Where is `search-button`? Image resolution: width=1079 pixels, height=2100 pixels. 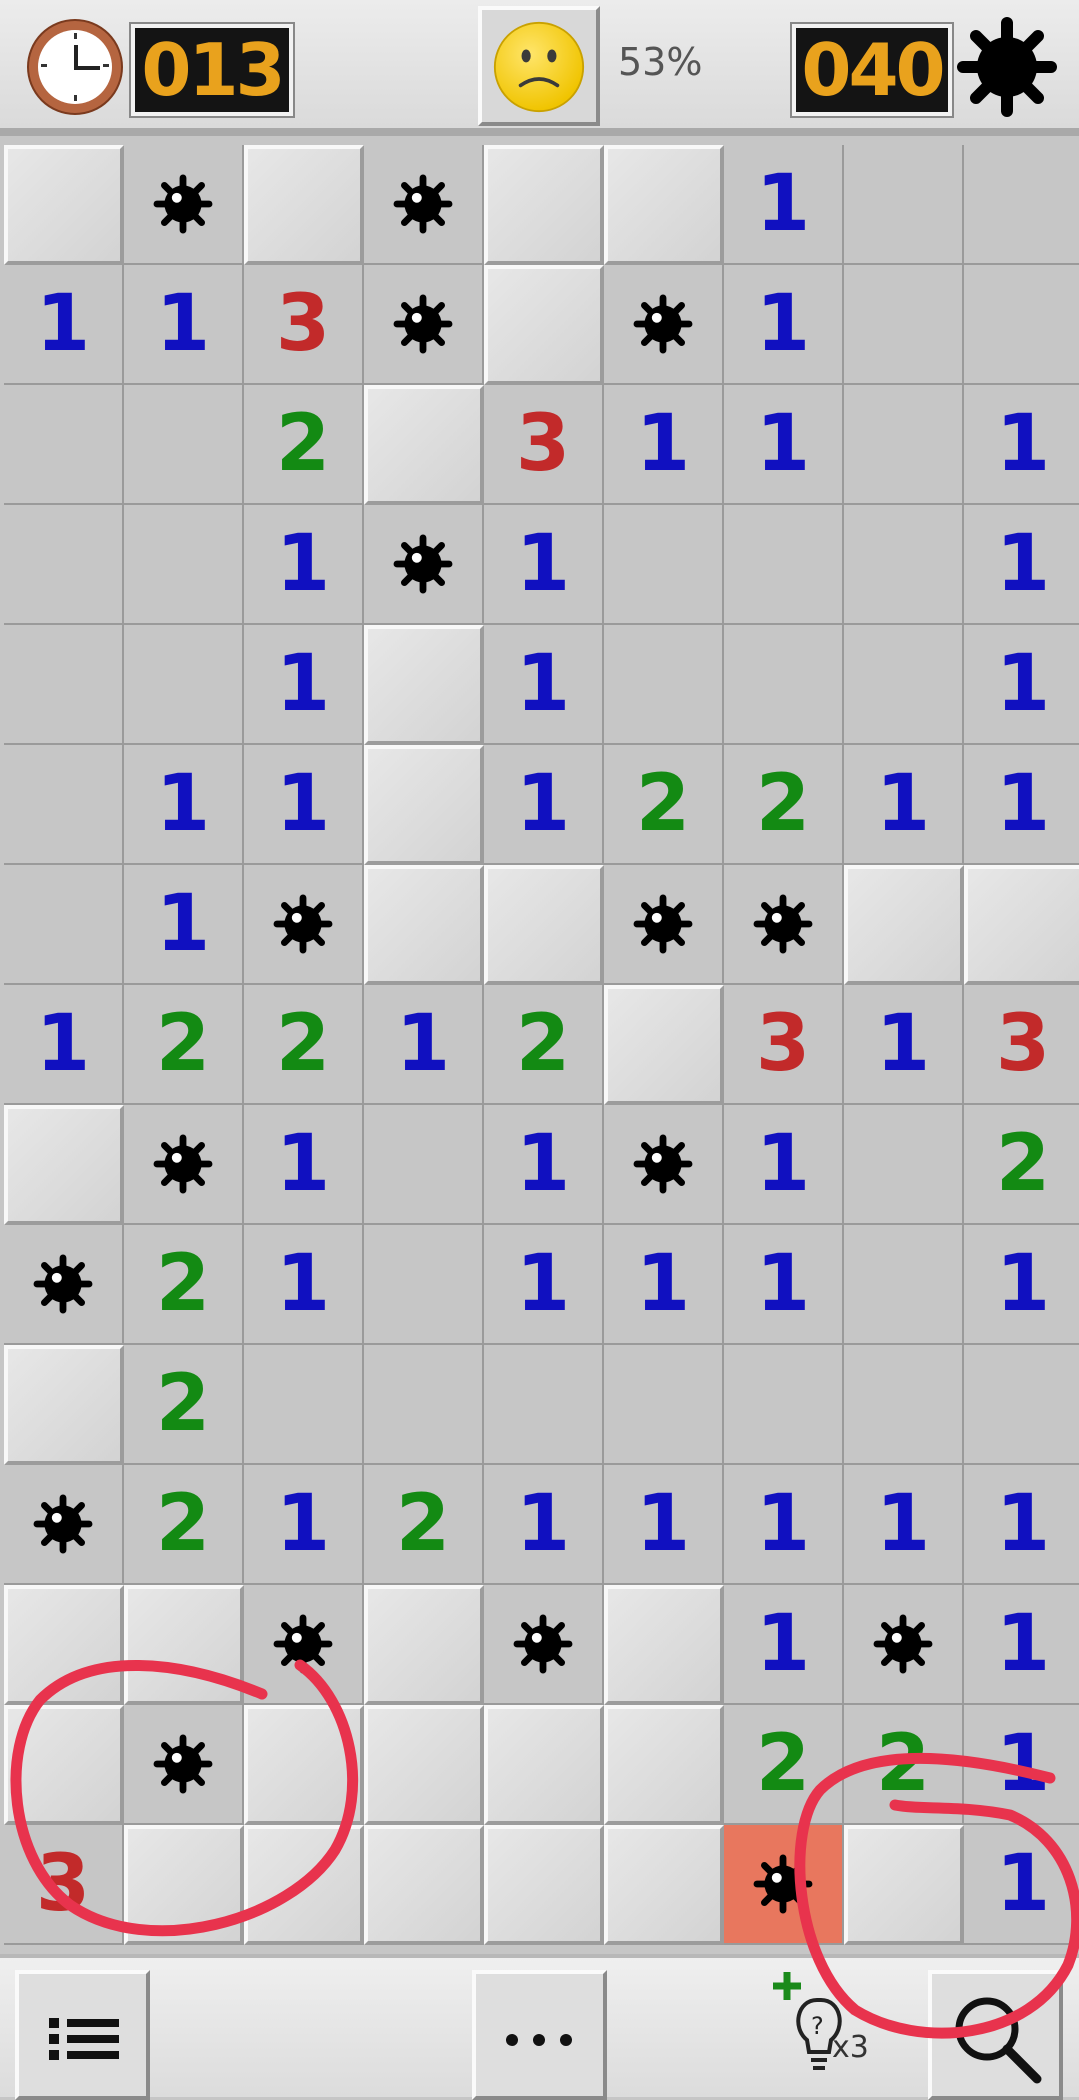
search-button is located at coordinates (995, 2035).